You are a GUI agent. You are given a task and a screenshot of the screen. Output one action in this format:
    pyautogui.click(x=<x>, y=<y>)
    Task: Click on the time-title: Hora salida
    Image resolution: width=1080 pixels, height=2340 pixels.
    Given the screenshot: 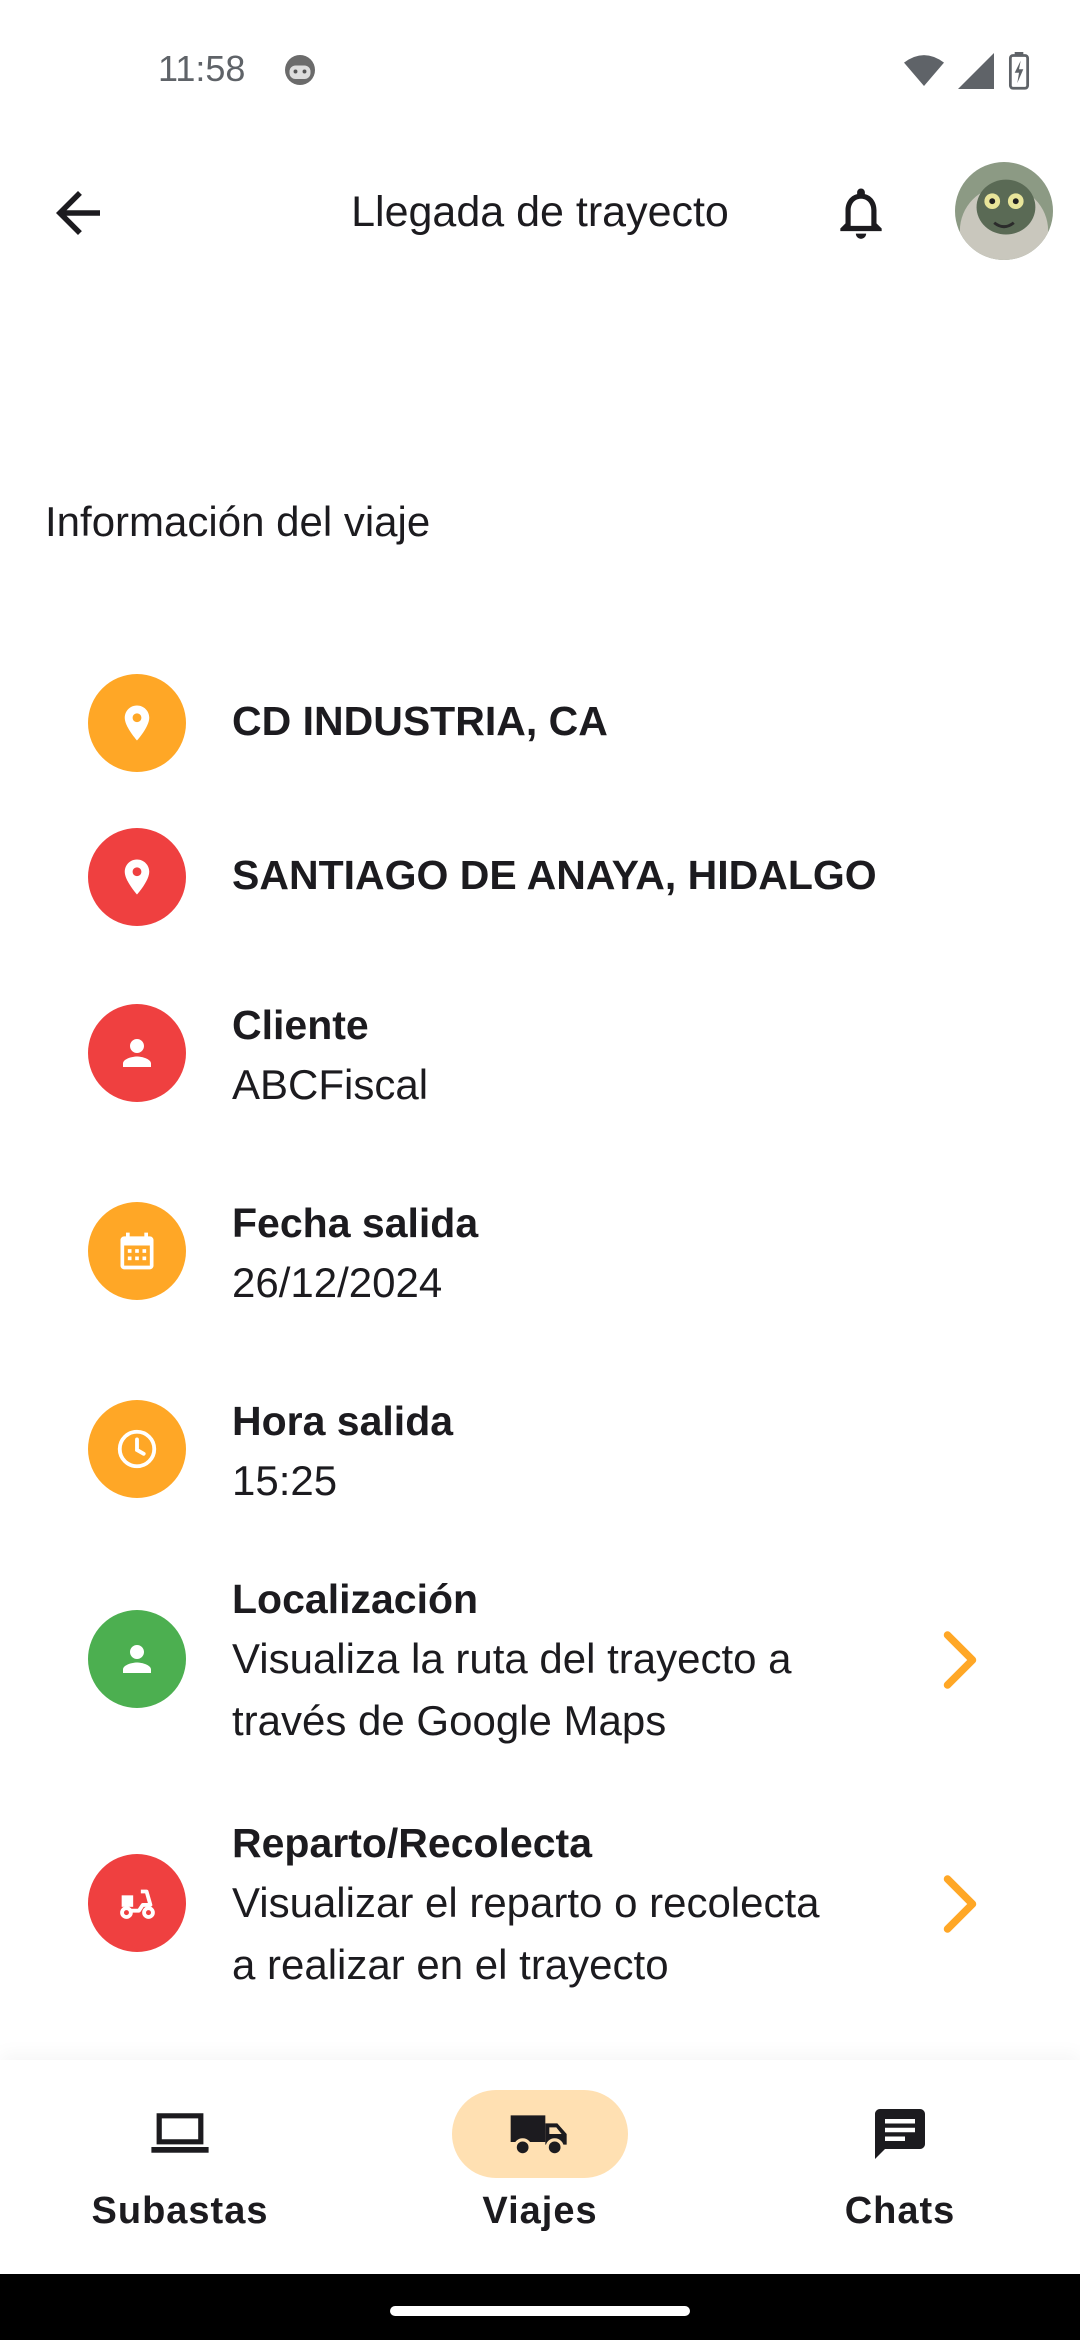 What is the action you would take?
    pyautogui.click(x=343, y=1421)
    